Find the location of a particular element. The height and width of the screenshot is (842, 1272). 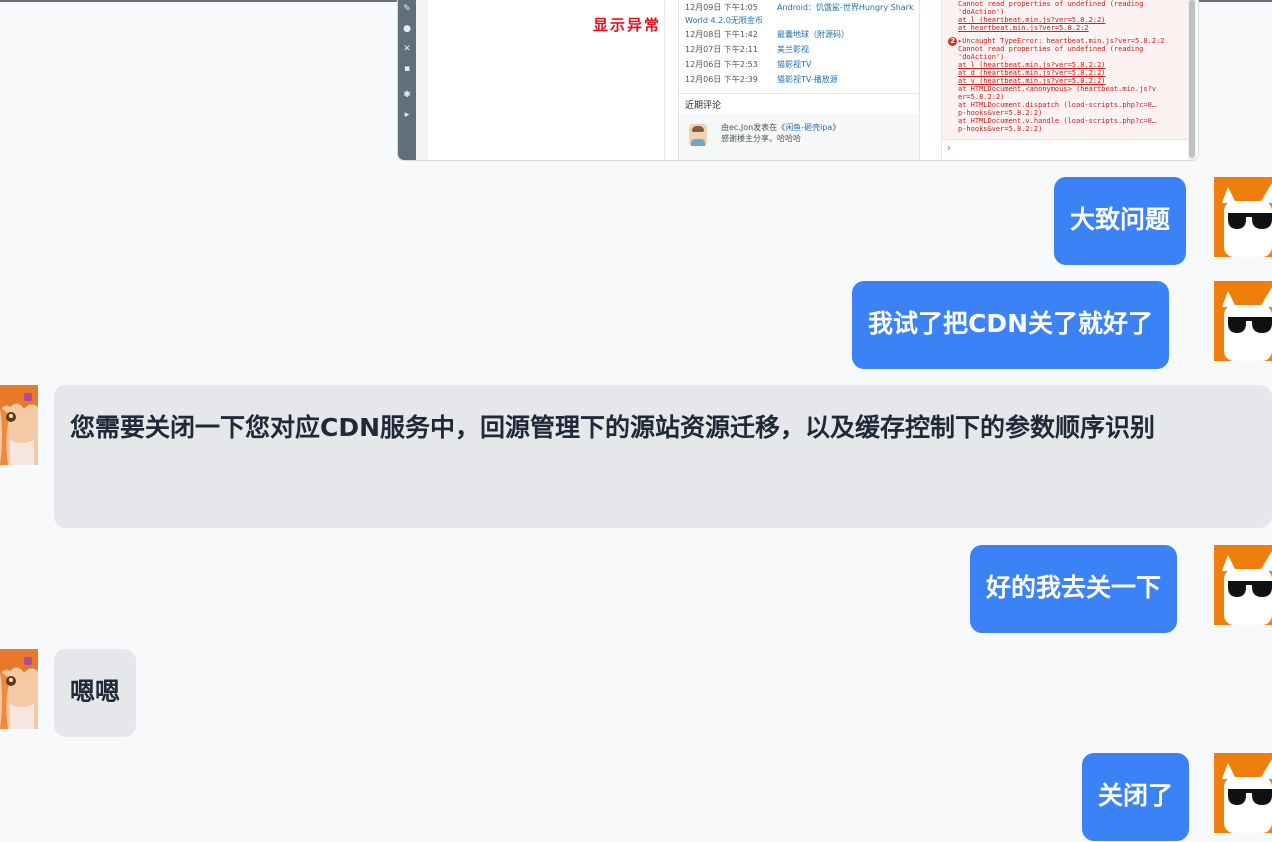

section-divider is located at coordinates (799, 93).